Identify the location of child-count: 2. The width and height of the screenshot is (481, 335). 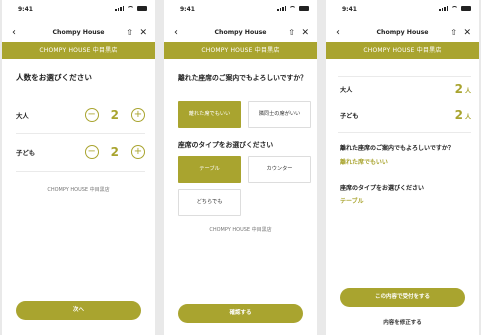
(114, 152).